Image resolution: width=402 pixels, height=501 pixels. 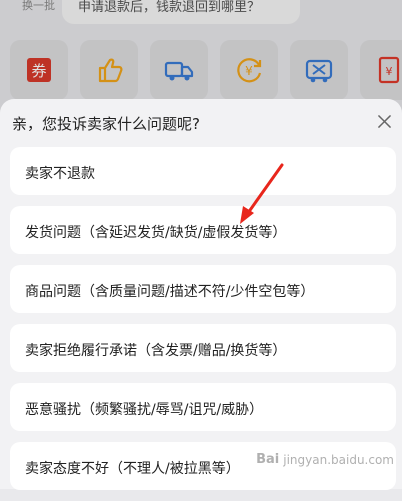 I want to click on option-label: 恶意骚扰（频繁骚扰/辱骂/诅咒/威胁）, so click(x=144, y=410).